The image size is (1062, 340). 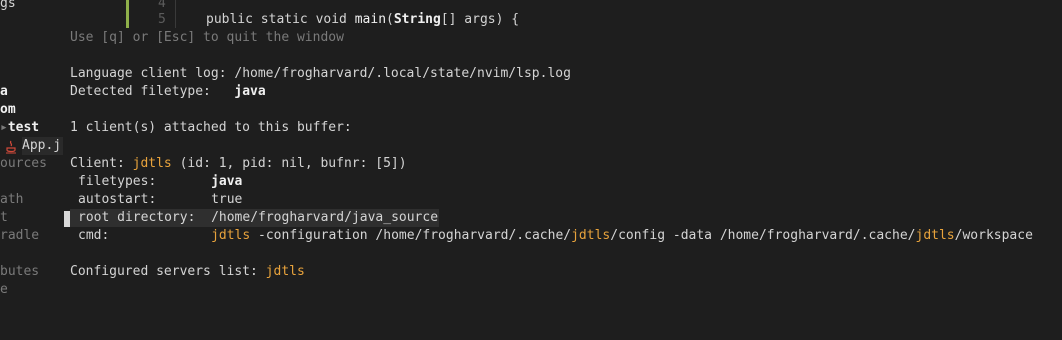 I want to click on code-line-5: public static void main(String[] args) {, so click(x=362, y=20).